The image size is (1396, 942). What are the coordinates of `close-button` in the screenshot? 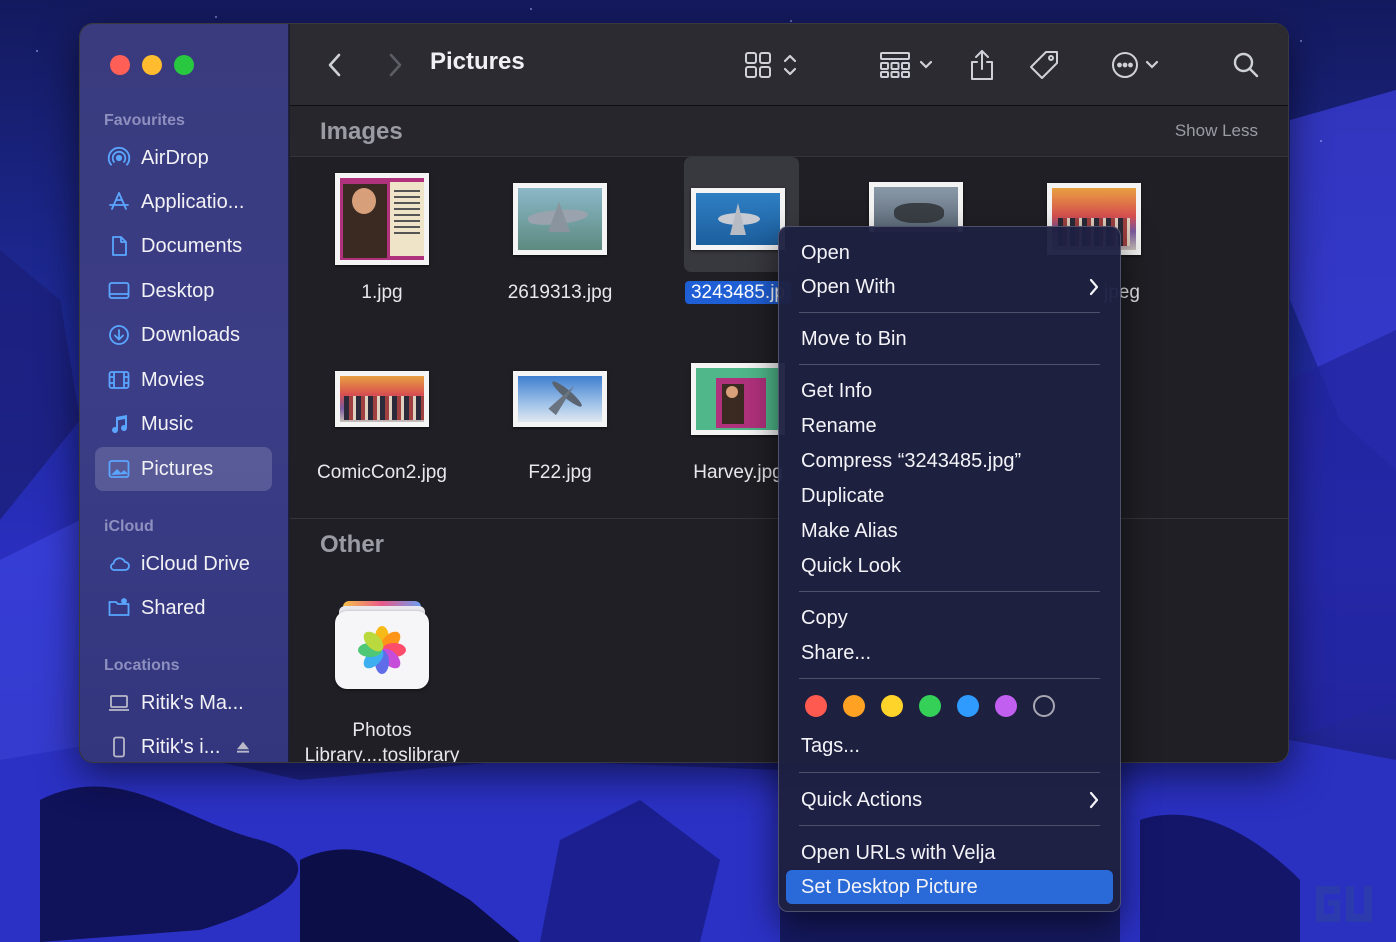 It's located at (120, 65).